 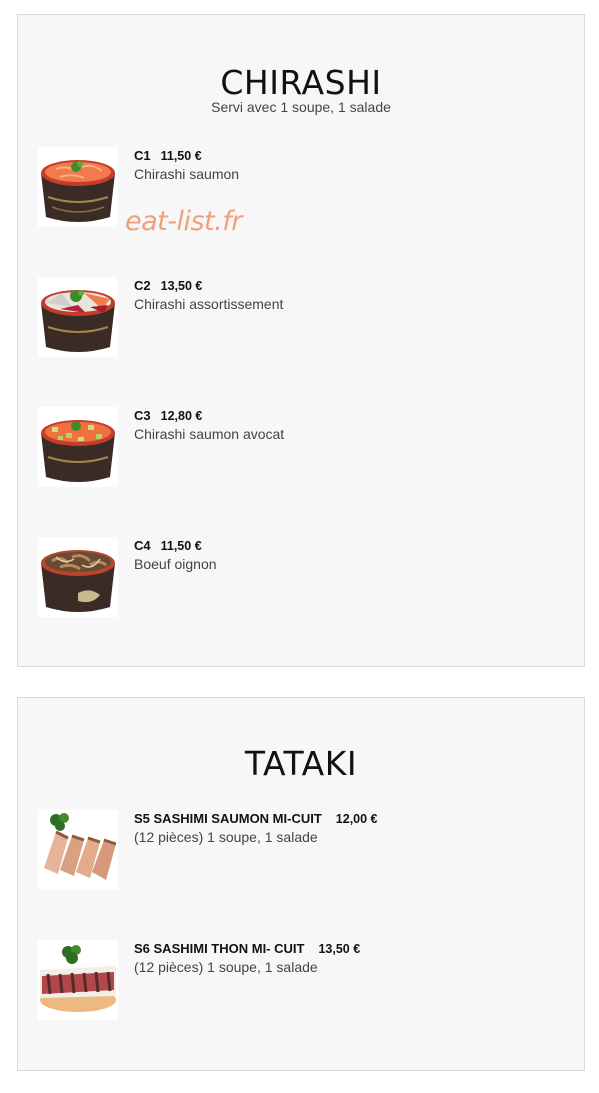 What do you see at coordinates (303, 187) in the screenshot?
I see `menu-item-c1: C1 11,50 € Chirashi saumon` at bounding box center [303, 187].